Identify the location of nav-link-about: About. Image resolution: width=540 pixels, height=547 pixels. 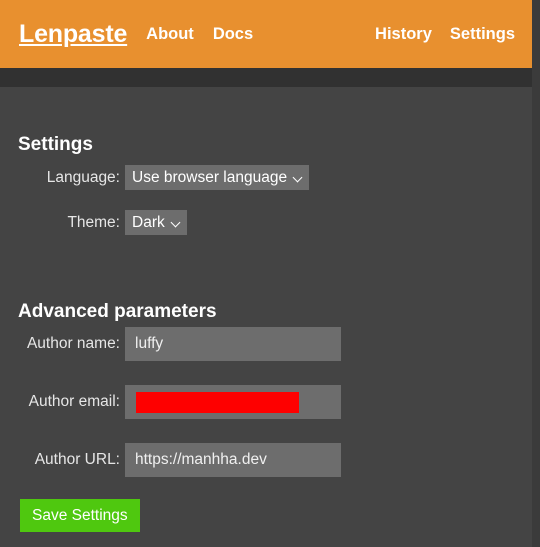
(170, 34).